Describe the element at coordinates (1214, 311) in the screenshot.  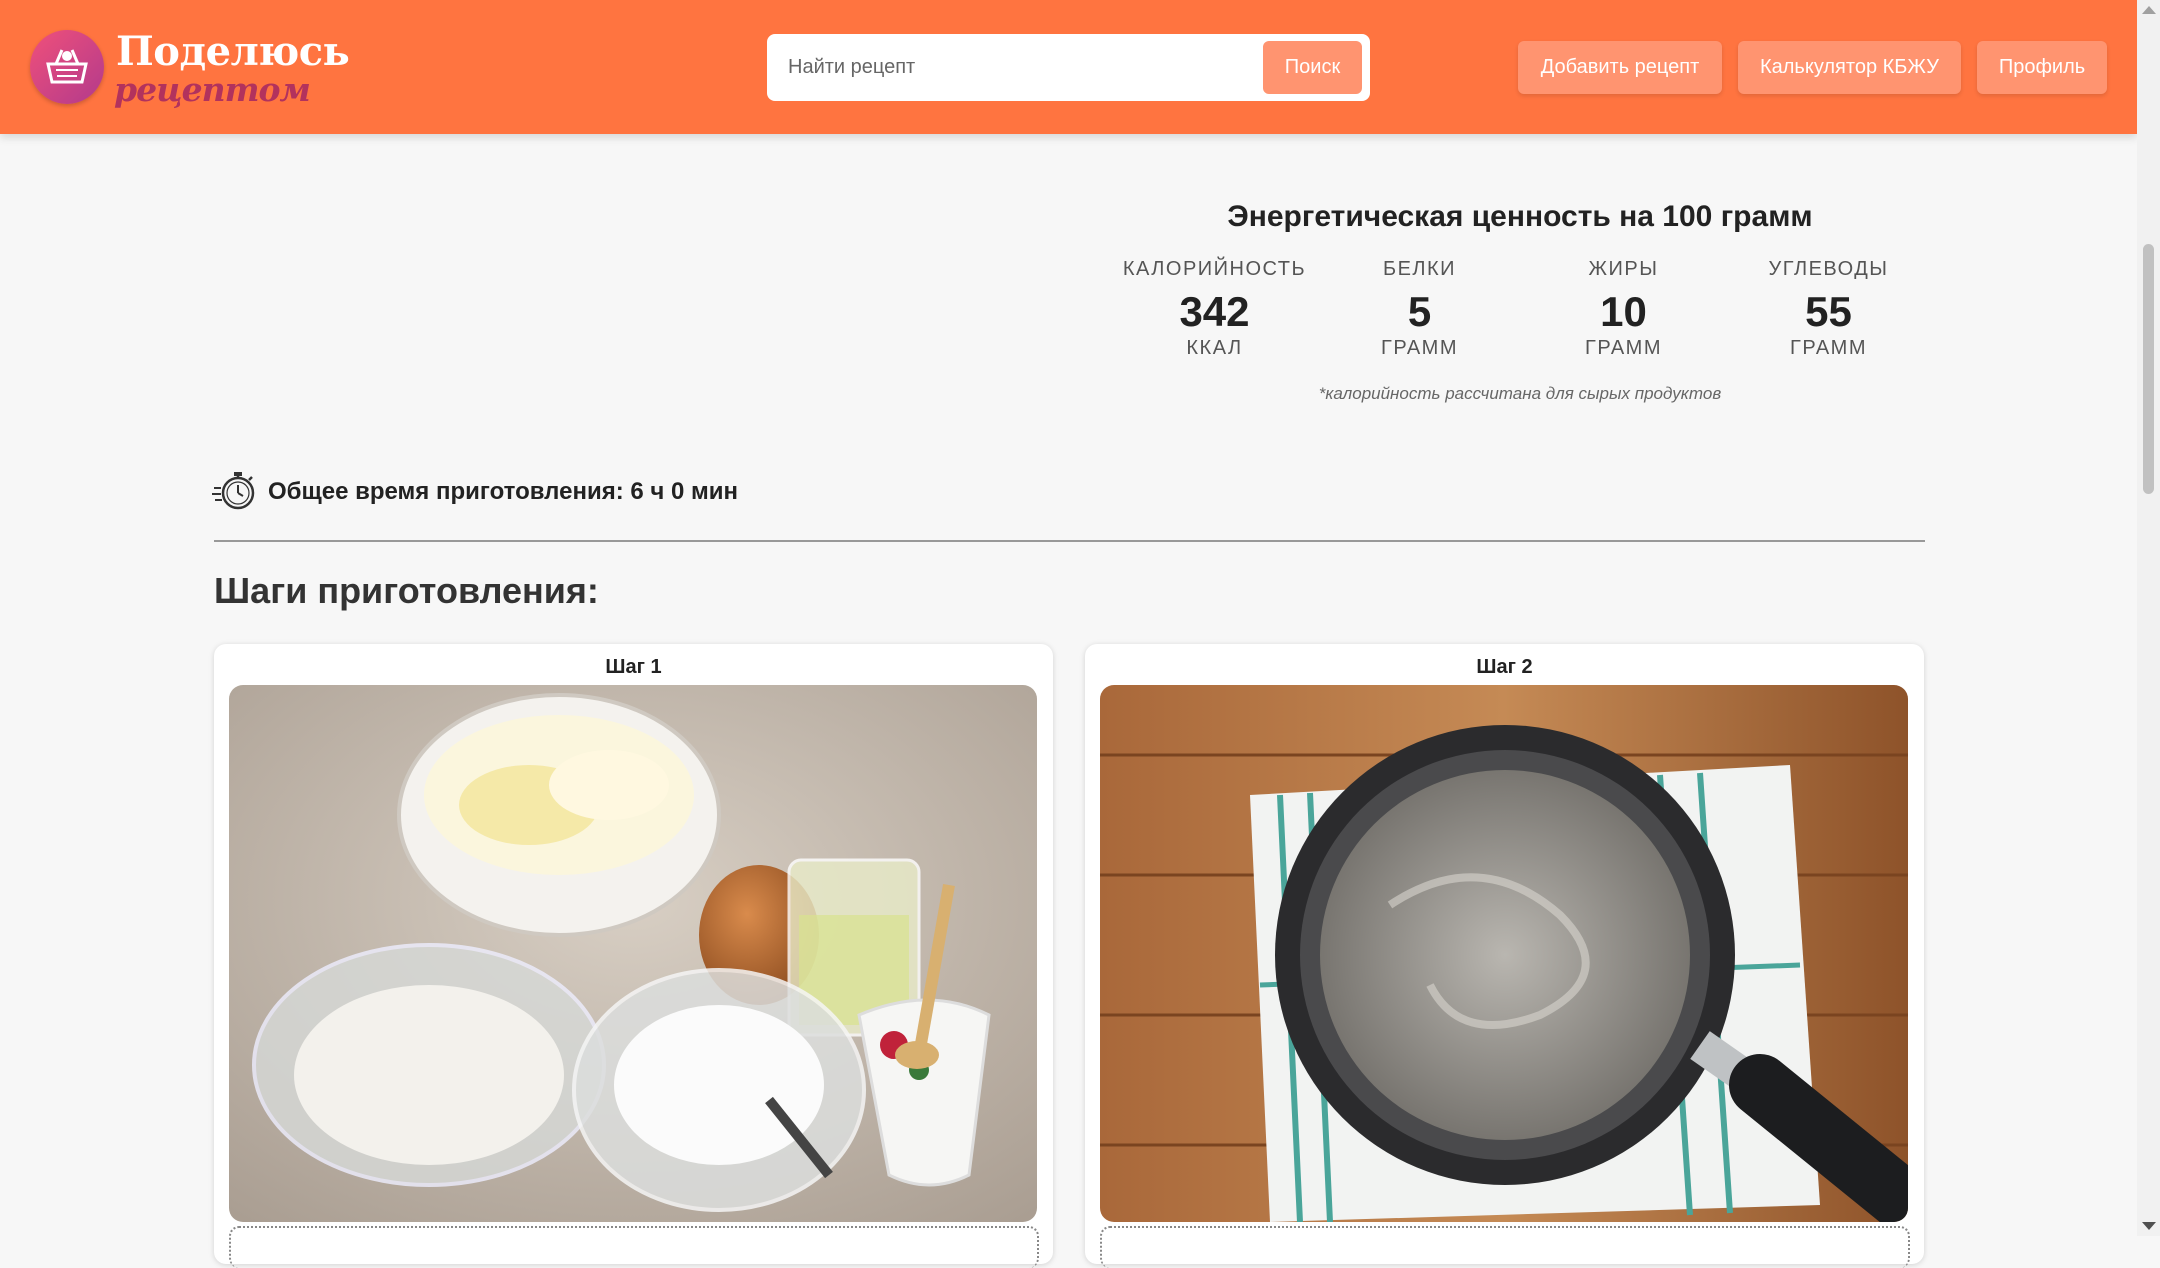
I see `nutrient-value: 342` at that location.